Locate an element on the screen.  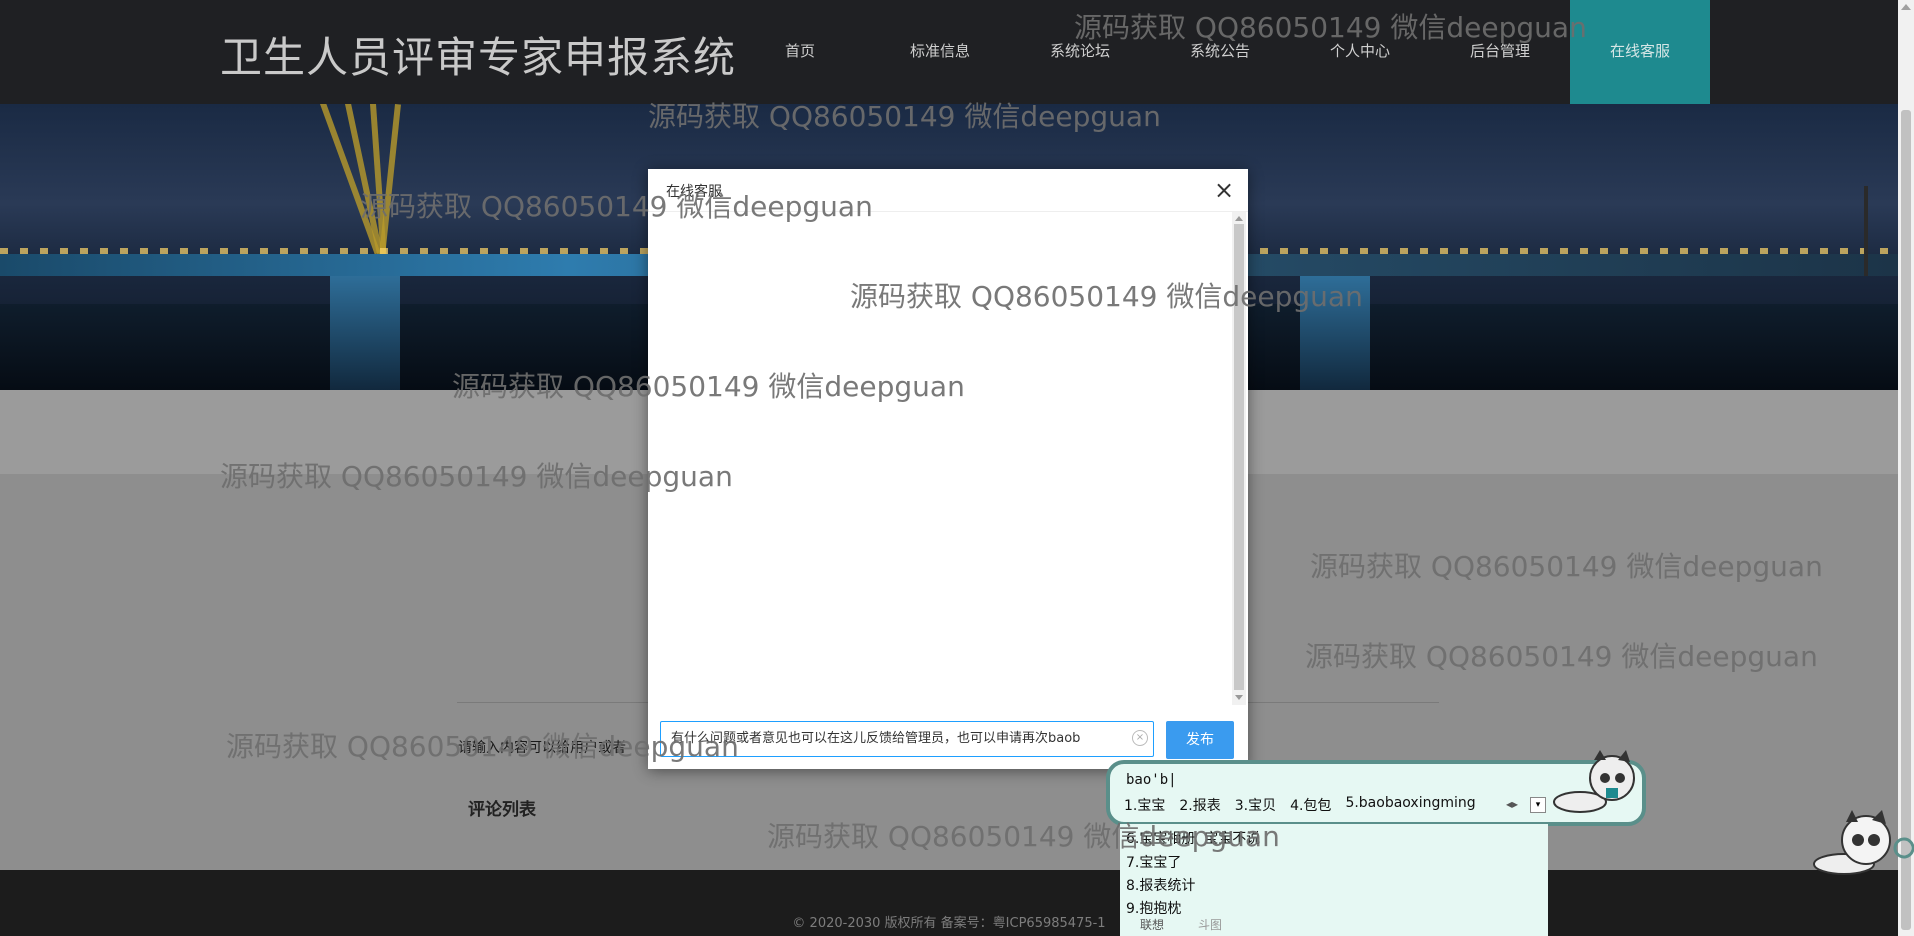
ime-candidate: 9.抱抱枕 is located at coordinates (1153, 908).